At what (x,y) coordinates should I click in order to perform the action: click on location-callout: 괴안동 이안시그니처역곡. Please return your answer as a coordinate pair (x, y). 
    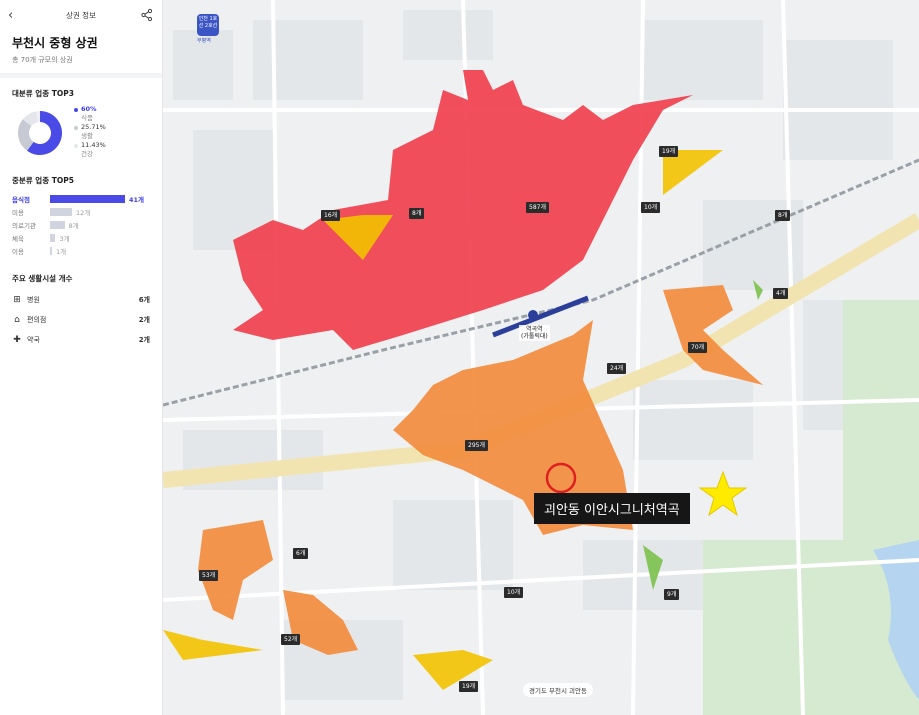
    Looking at the image, I should click on (612, 508).